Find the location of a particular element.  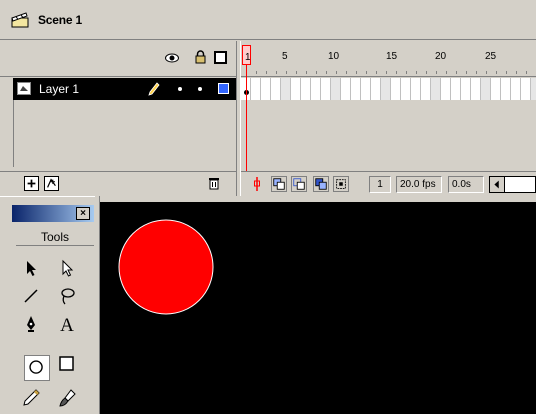

layer-color-swatch is located at coordinates (223, 88).